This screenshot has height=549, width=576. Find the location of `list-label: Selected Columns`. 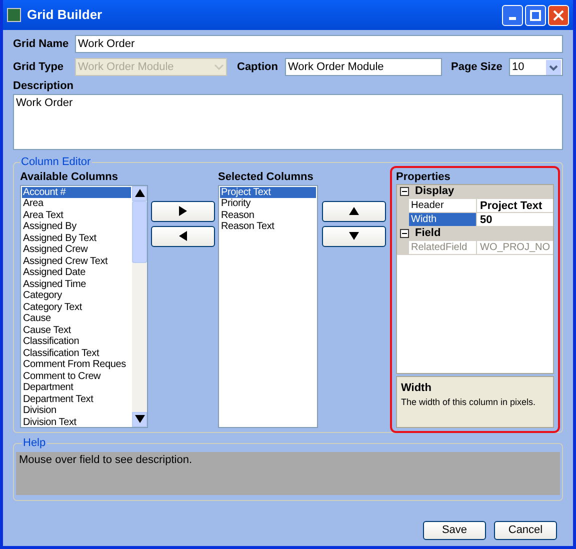

list-label: Selected Columns is located at coordinates (266, 177).